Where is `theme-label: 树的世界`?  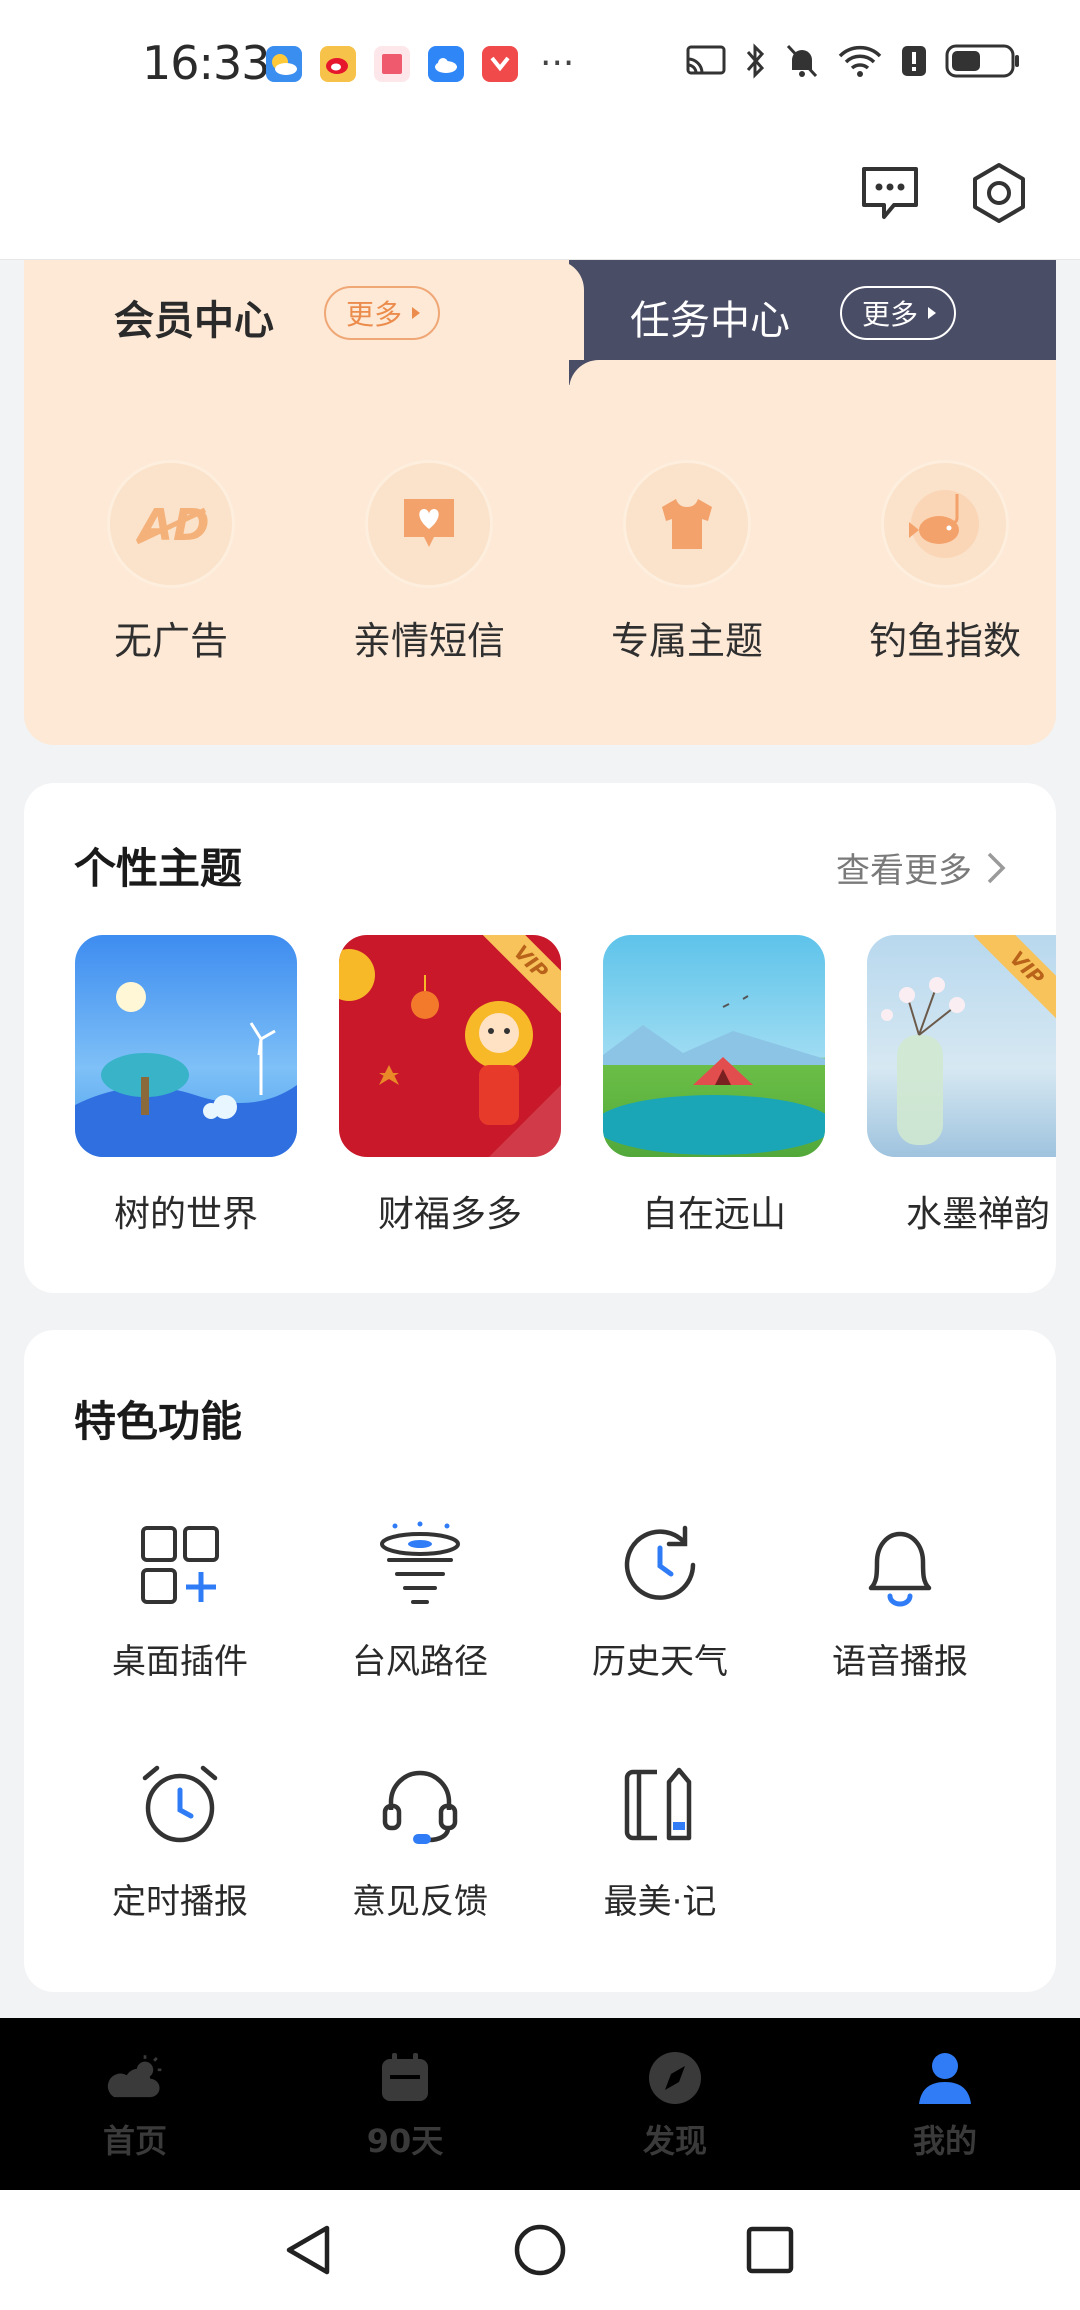 theme-label: 树的世界 is located at coordinates (185, 1214).